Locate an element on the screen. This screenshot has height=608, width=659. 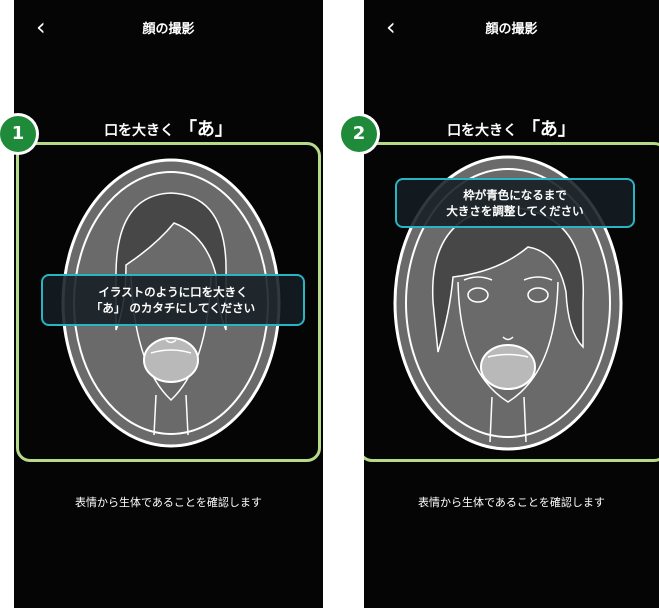
guidance-message: イラストのように口を大きく 「あ」 のカタチにしてください is located at coordinates (173, 300).